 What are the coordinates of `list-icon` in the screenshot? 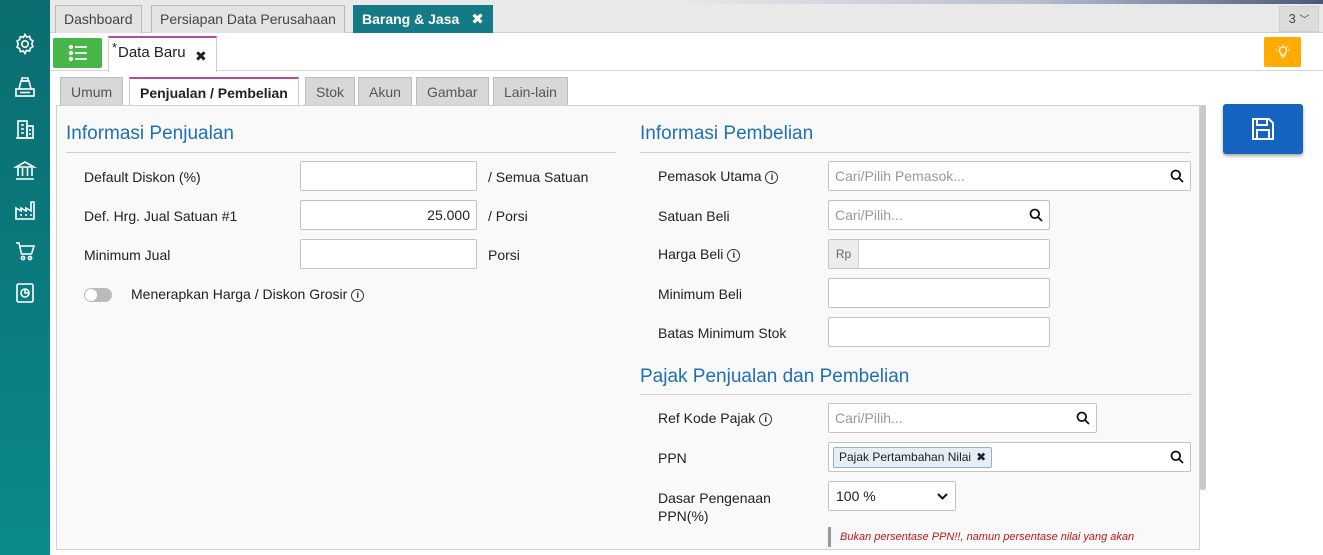 It's located at (77, 53).